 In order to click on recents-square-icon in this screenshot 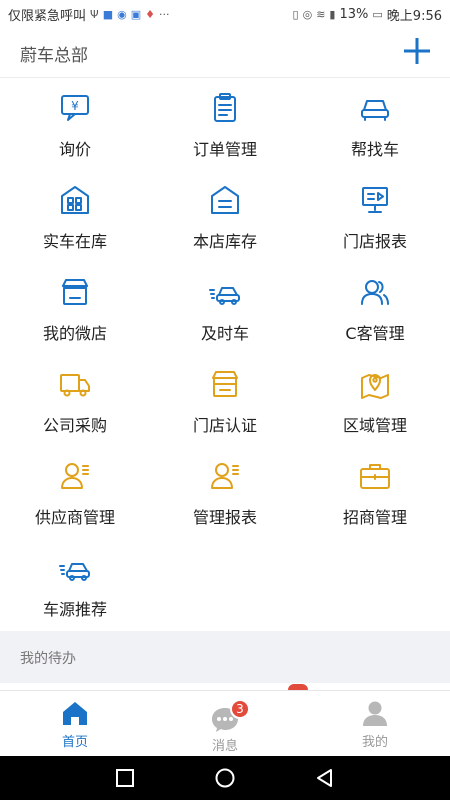, I will do `click(125, 778)`.